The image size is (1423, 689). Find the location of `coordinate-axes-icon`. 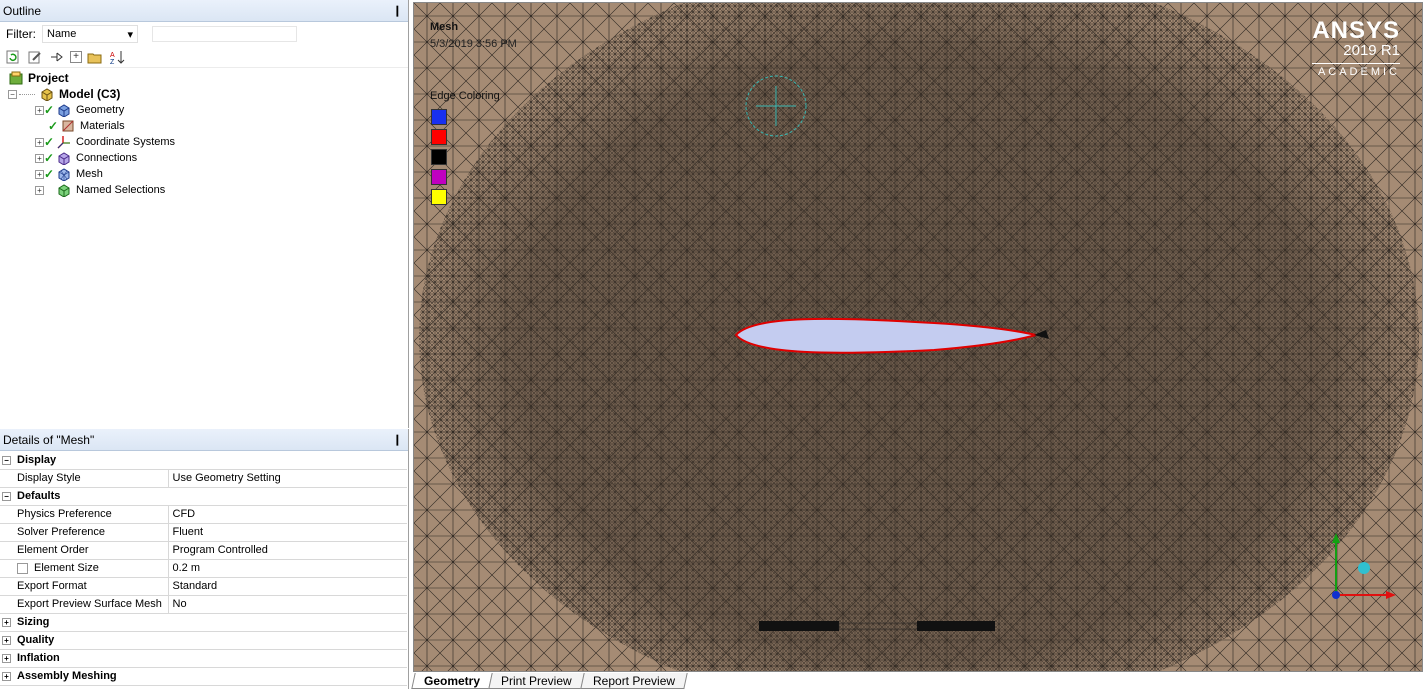

coordinate-axes-icon is located at coordinates (64, 142).